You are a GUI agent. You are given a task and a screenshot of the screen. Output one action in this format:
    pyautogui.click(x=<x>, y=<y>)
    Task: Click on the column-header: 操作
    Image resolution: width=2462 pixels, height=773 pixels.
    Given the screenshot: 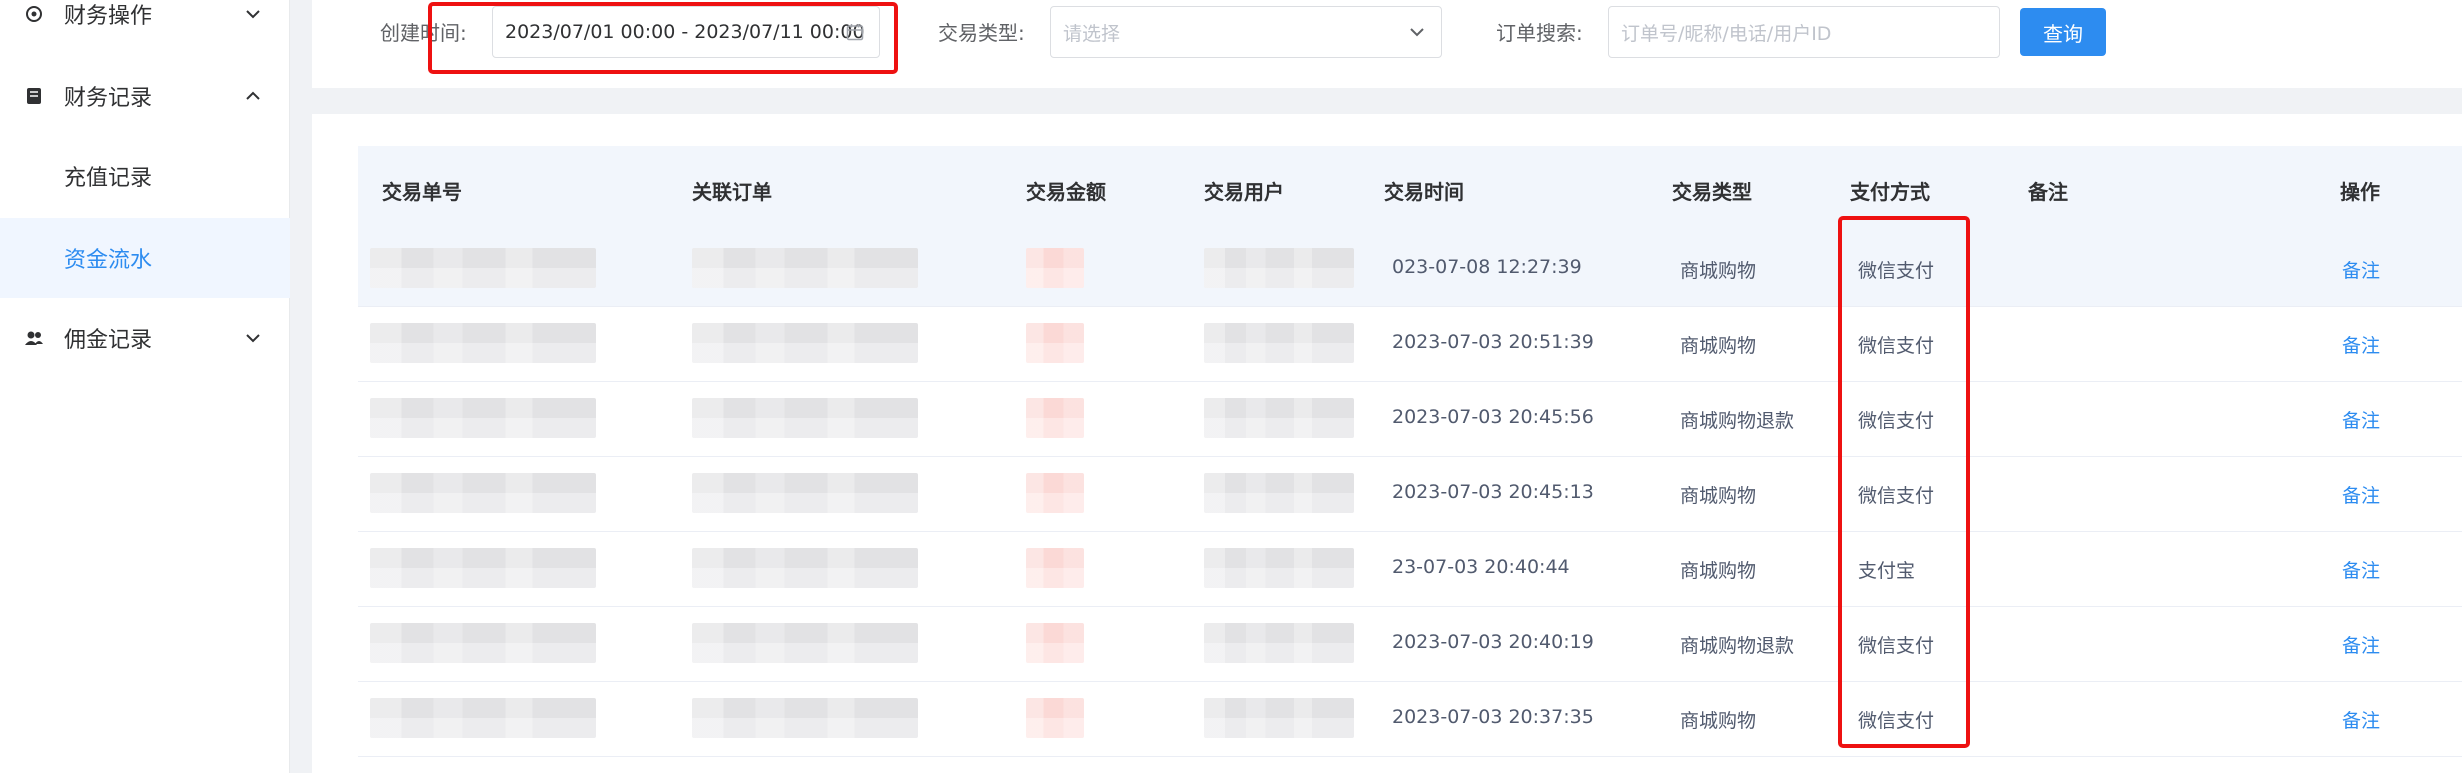 What is the action you would take?
    pyautogui.click(x=2360, y=192)
    